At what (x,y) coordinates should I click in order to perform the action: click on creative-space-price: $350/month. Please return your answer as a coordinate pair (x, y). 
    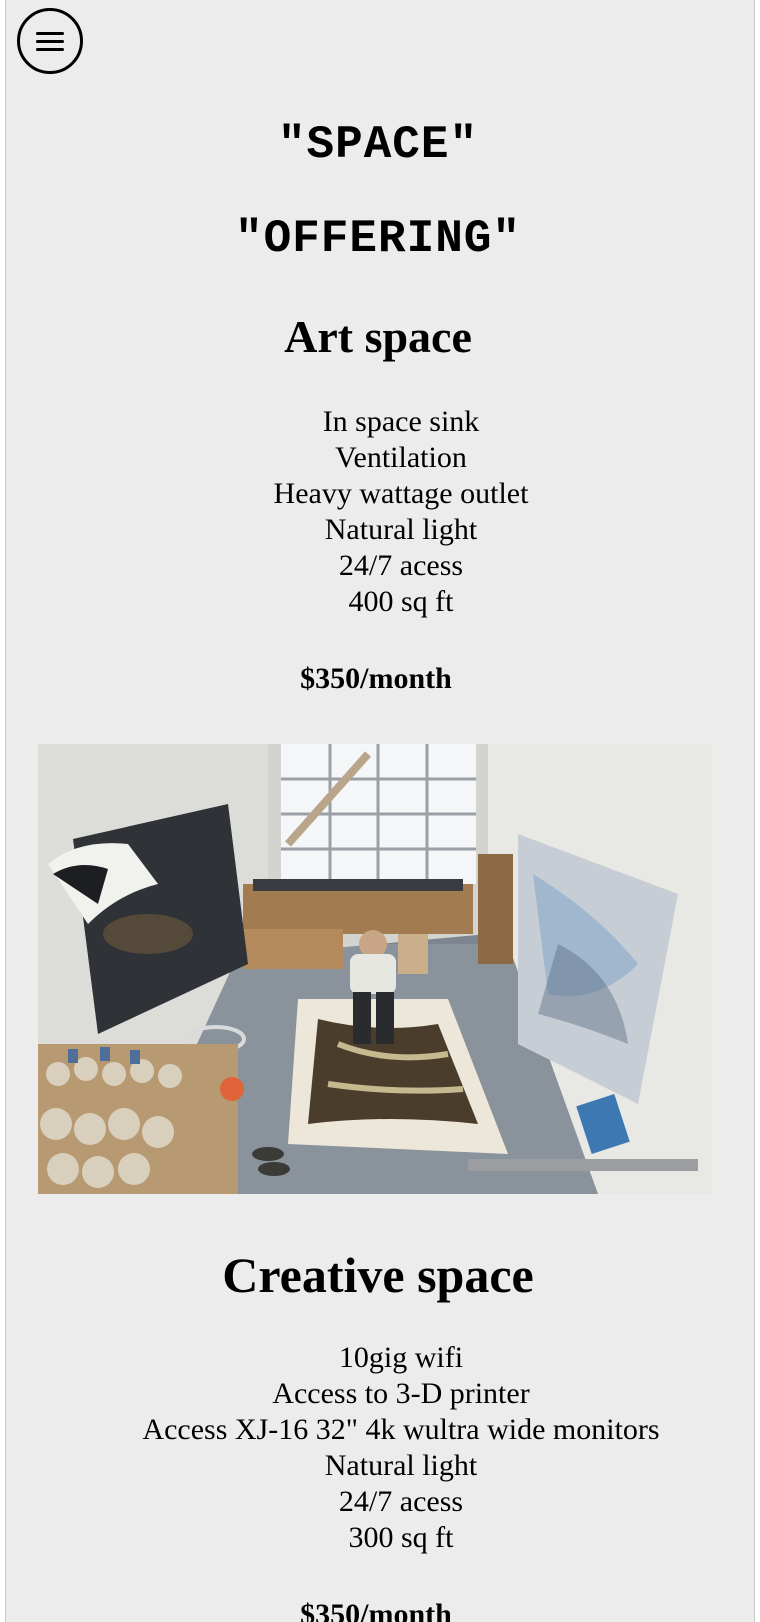
    Looking at the image, I should click on (376, 1610).